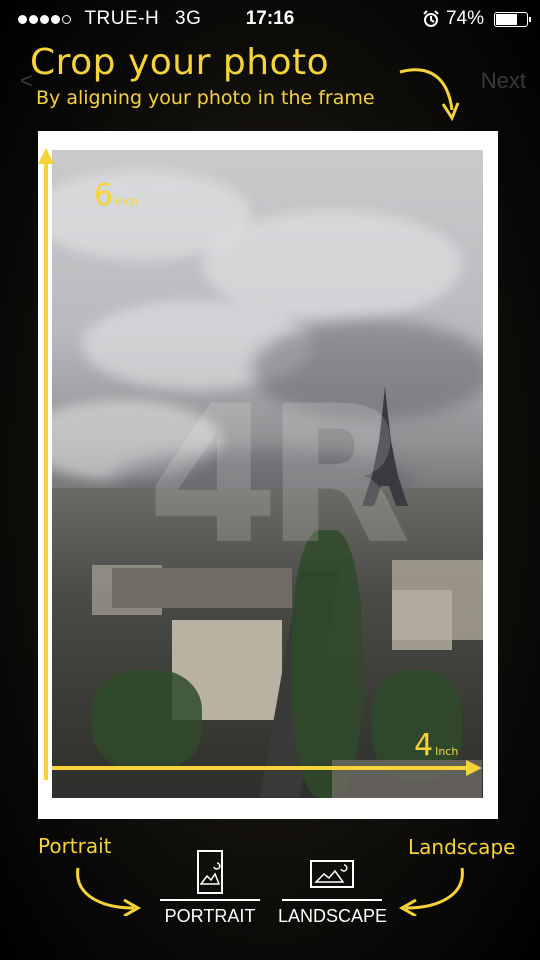 The image size is (540, 960). What do you see at coordinates (464, 18) in the screenshot?
I see `battery-percent: 74%` at bounding box center [464, 18].